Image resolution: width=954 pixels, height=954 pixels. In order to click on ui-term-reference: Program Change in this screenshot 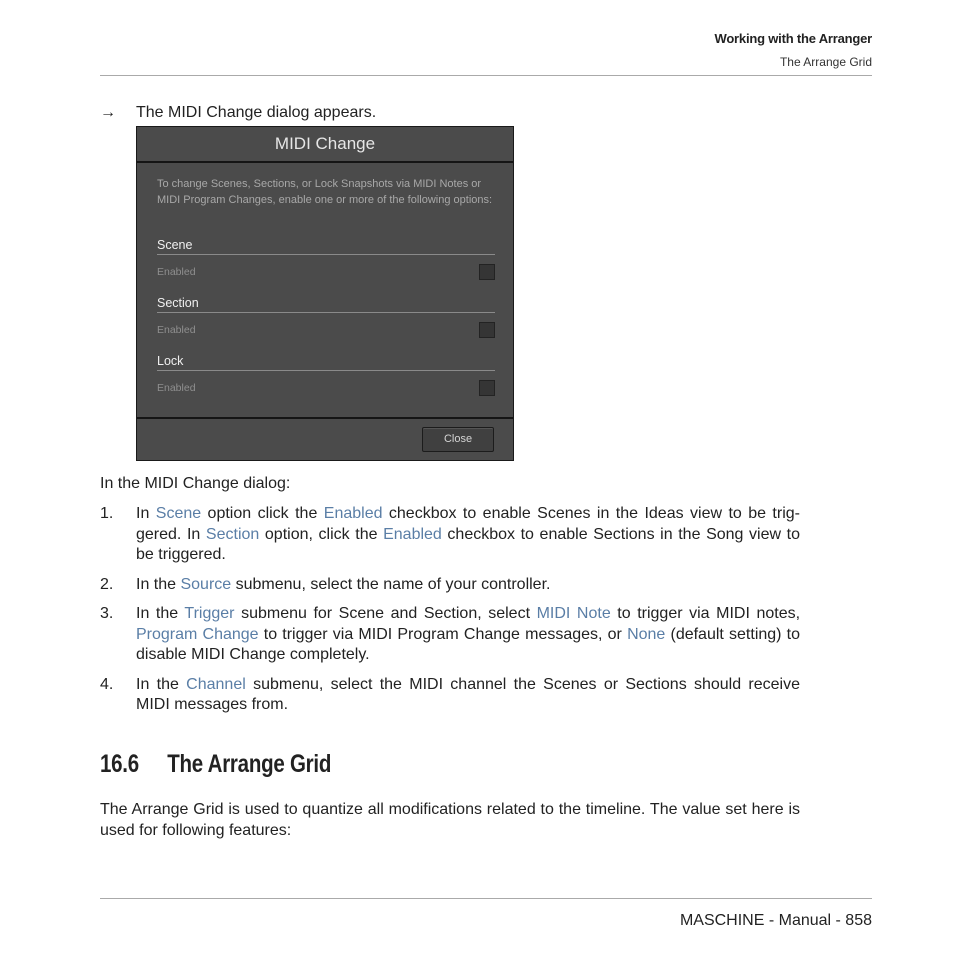, I will do `click(197, 634)`.